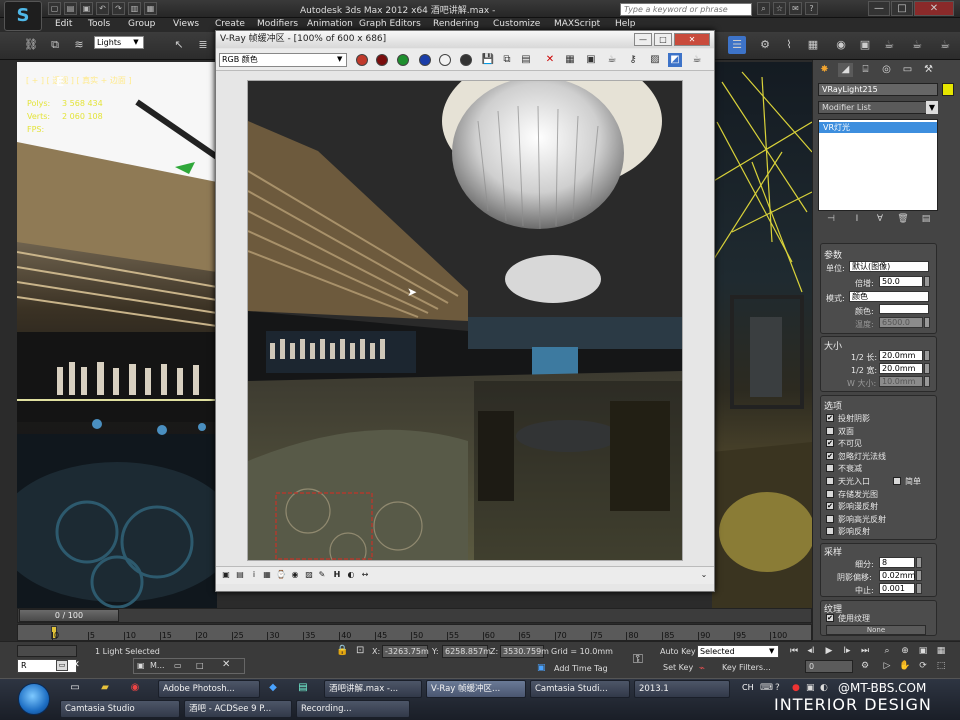 The width and height of the screenshot is (960, 720). I want to click on bind-spacewarp-icon: ≋, so click(79, 45).